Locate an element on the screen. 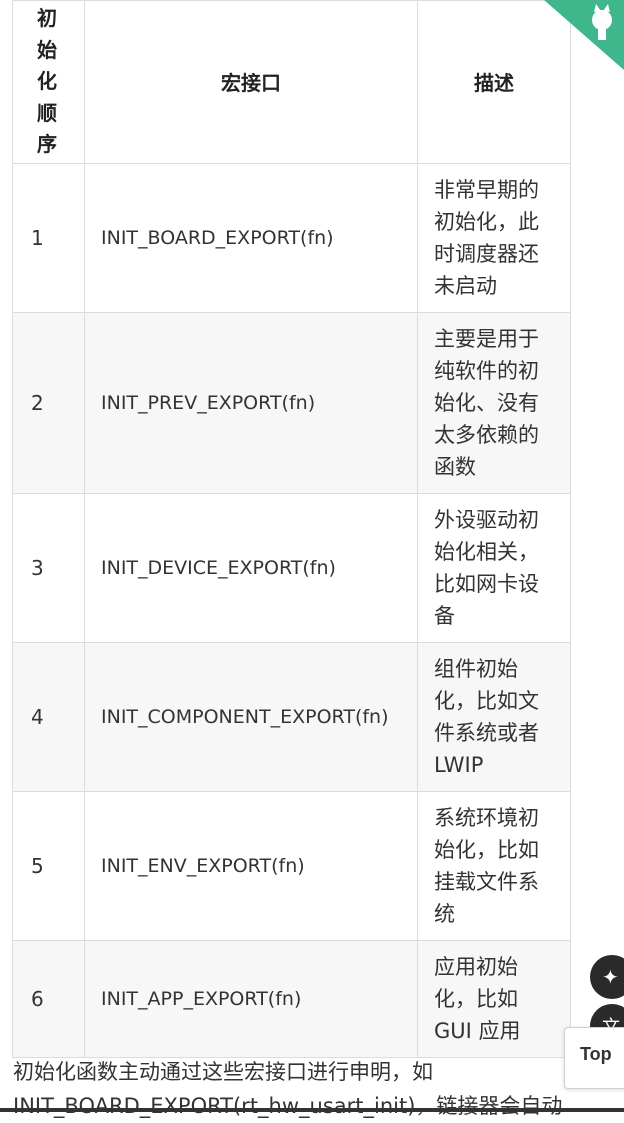 This screenshot has width=624, height=1123. row-order: 1 is located at coordinates (48, 237).